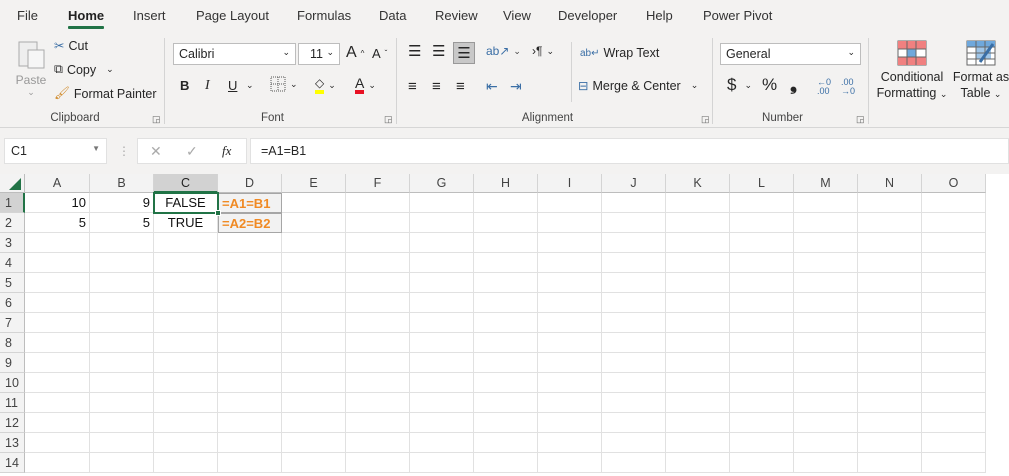  I want to click on cell-N6, so click(890, 303).